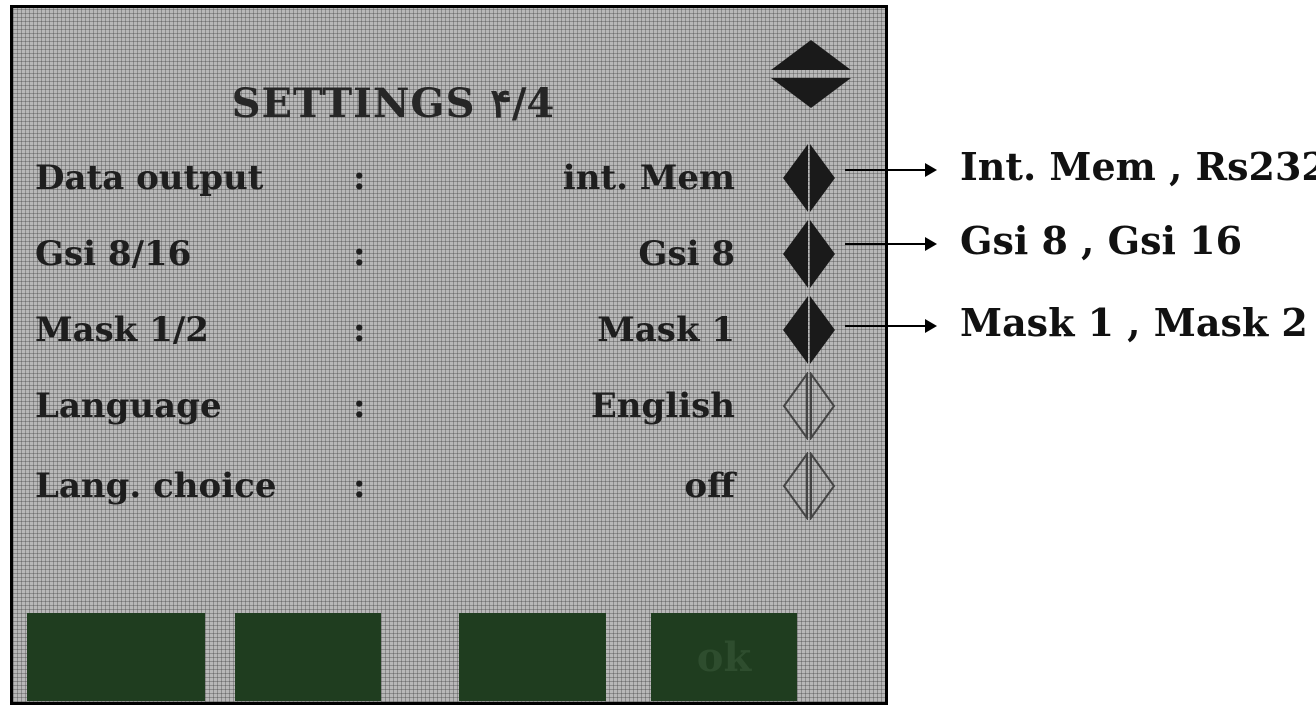 The height and width of the screenshot is (709, 1316). Describe the element at coordinates (385, 335) in the screenshot. I see `setting-row-mask: Mask 1/2 : Mask 1` at that location.